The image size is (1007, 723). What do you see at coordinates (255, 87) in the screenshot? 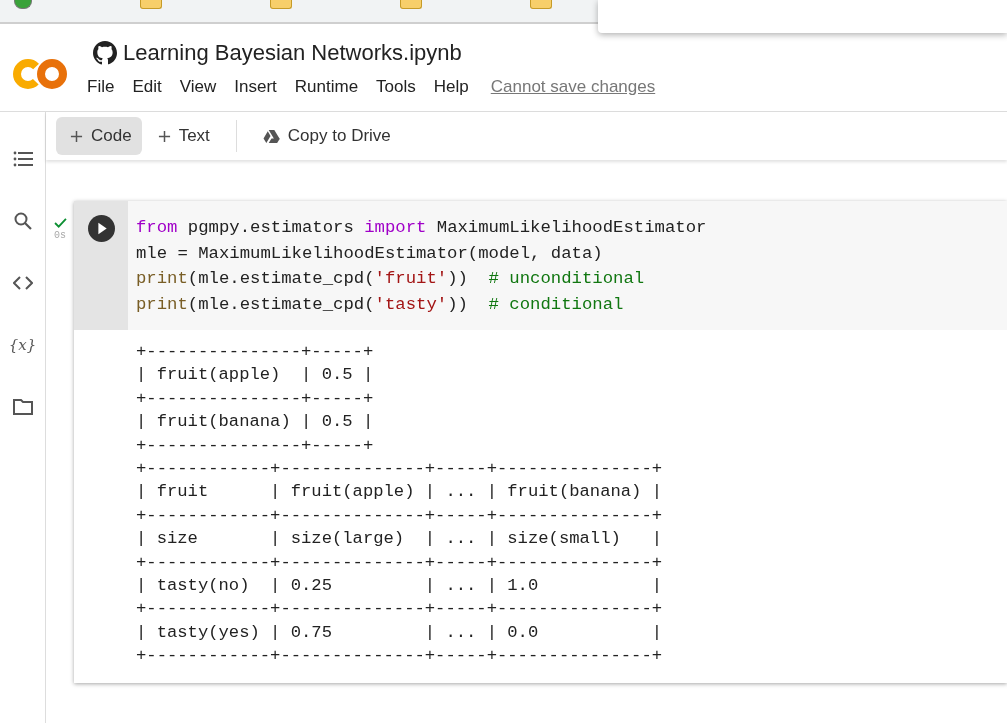
I see `menu-item: Insert` at bounding box center [255, 87].